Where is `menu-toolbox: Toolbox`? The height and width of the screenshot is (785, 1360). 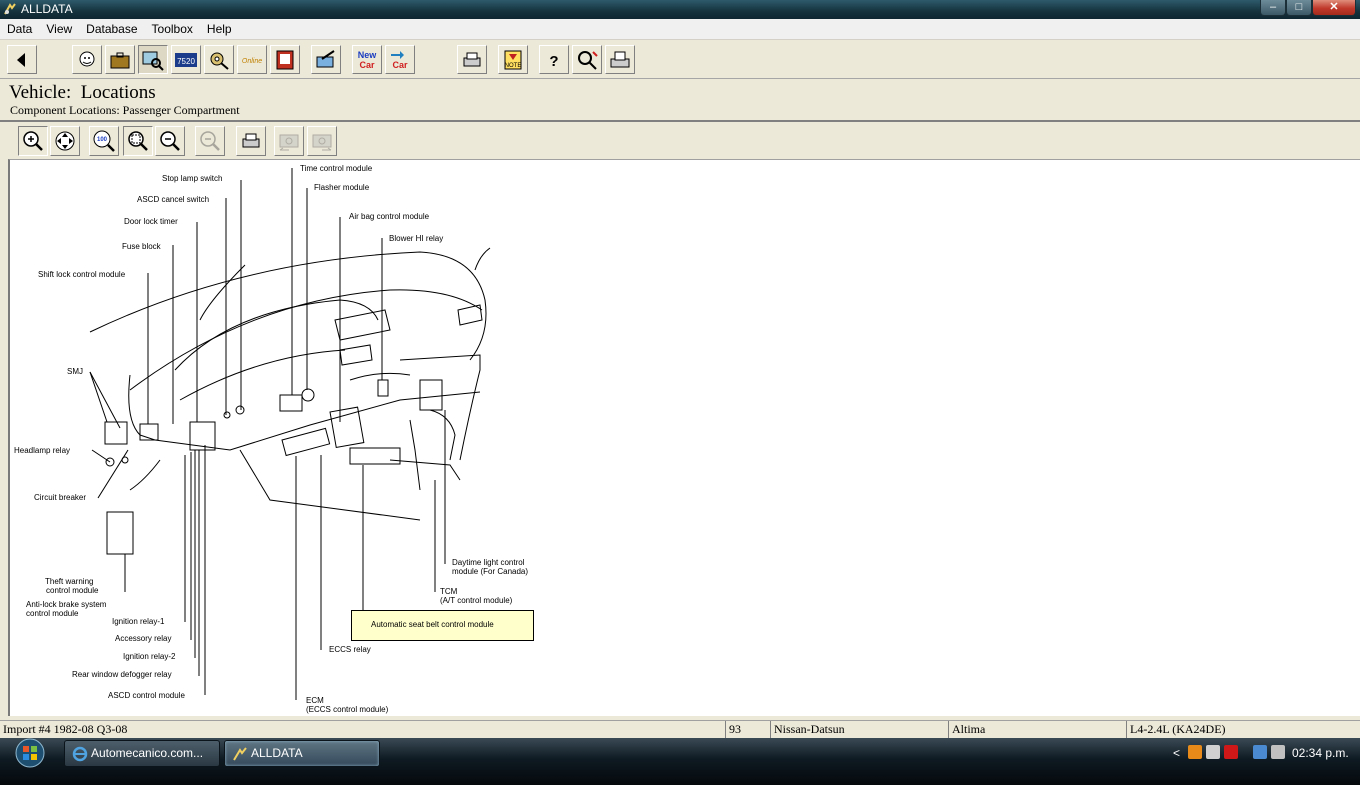
menu-toolbox: Toolbox is located at coordinates (172, 29).